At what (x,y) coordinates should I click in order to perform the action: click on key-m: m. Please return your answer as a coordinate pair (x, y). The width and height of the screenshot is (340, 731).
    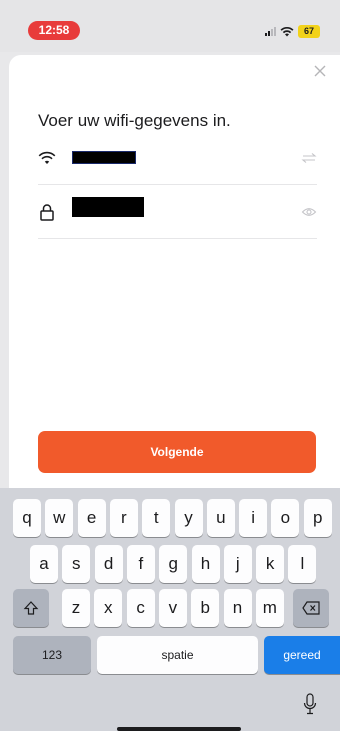
    Looking at the image, I should click on (269, 608).